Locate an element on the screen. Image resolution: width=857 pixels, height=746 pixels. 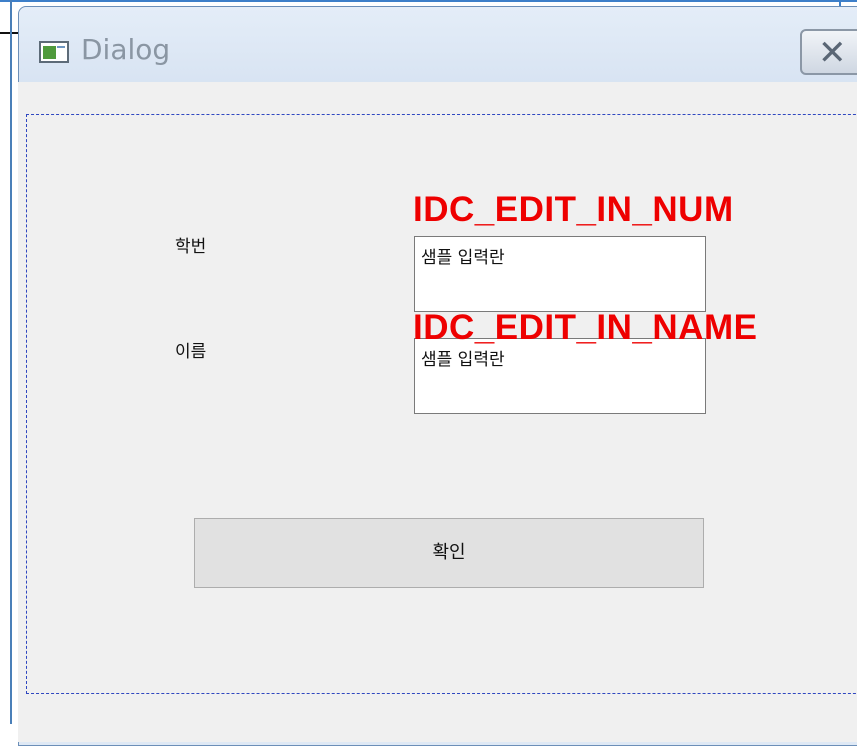
app-window-icon is located at coordinates (54, 52).